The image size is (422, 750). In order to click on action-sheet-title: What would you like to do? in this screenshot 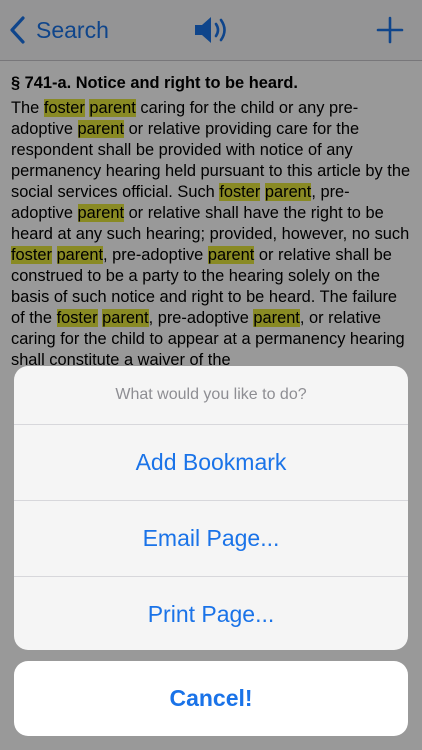, I will do `click(211, 395)`.